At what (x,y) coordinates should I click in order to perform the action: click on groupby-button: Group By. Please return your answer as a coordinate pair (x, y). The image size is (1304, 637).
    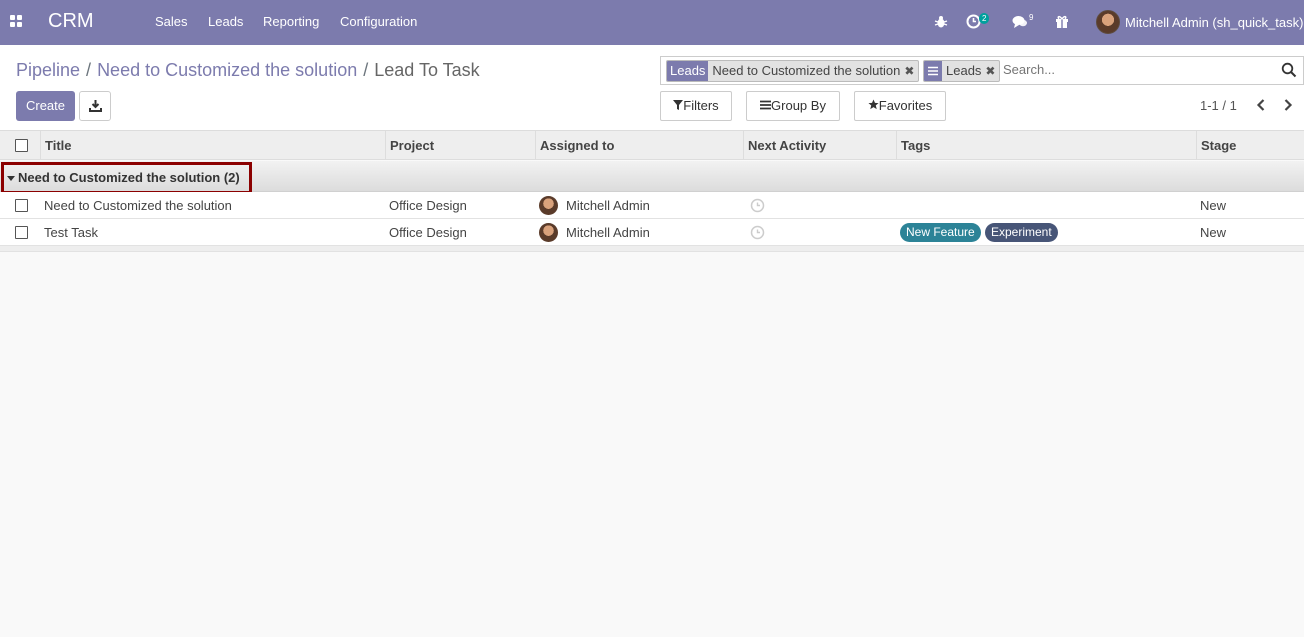
    Looking at the image, I should click on (793, 106).